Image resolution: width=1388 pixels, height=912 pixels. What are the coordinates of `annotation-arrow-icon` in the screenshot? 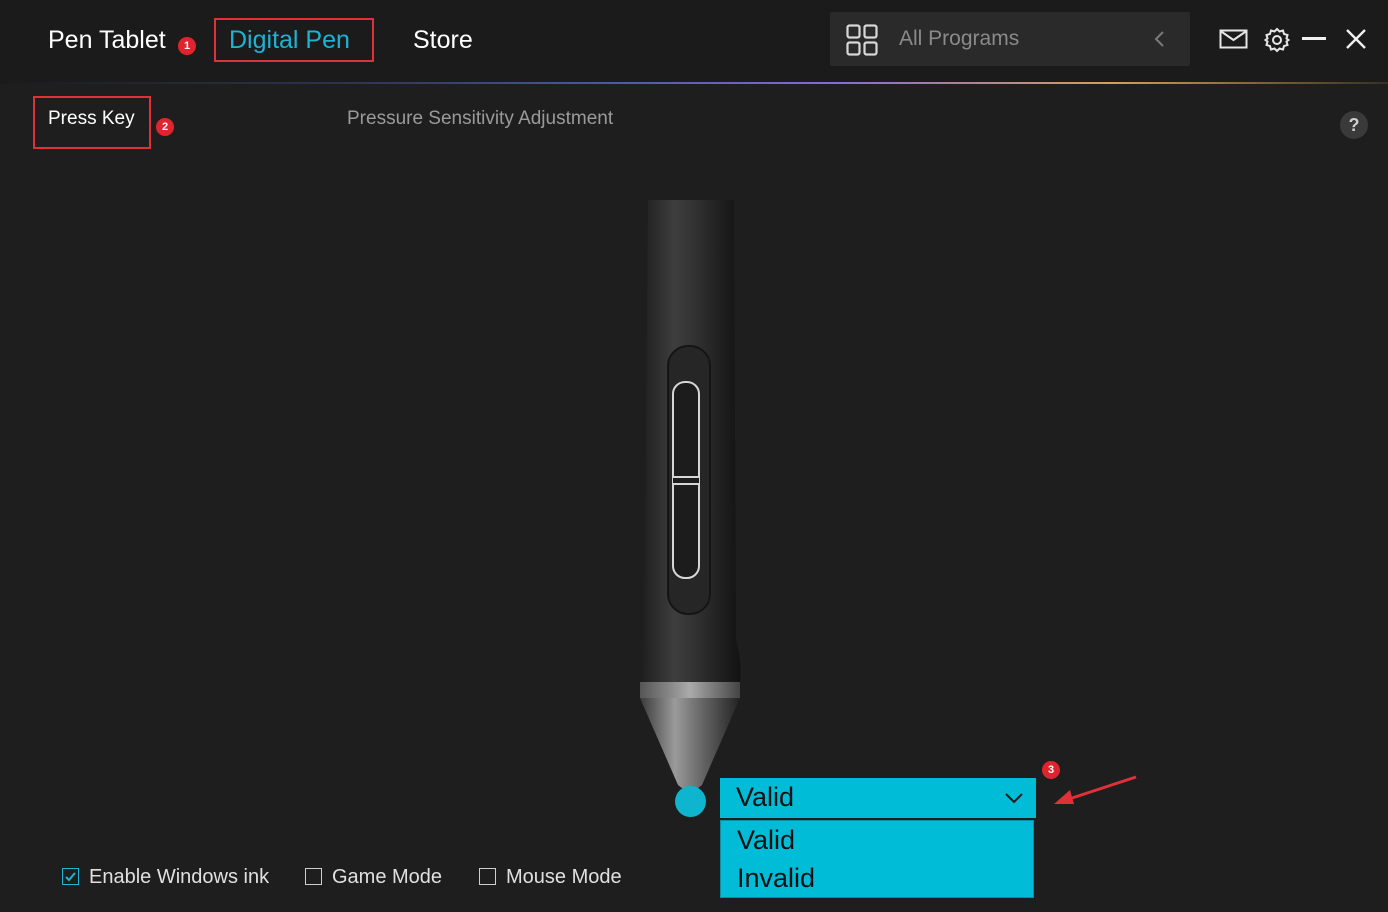 It's located at (1095, 789).